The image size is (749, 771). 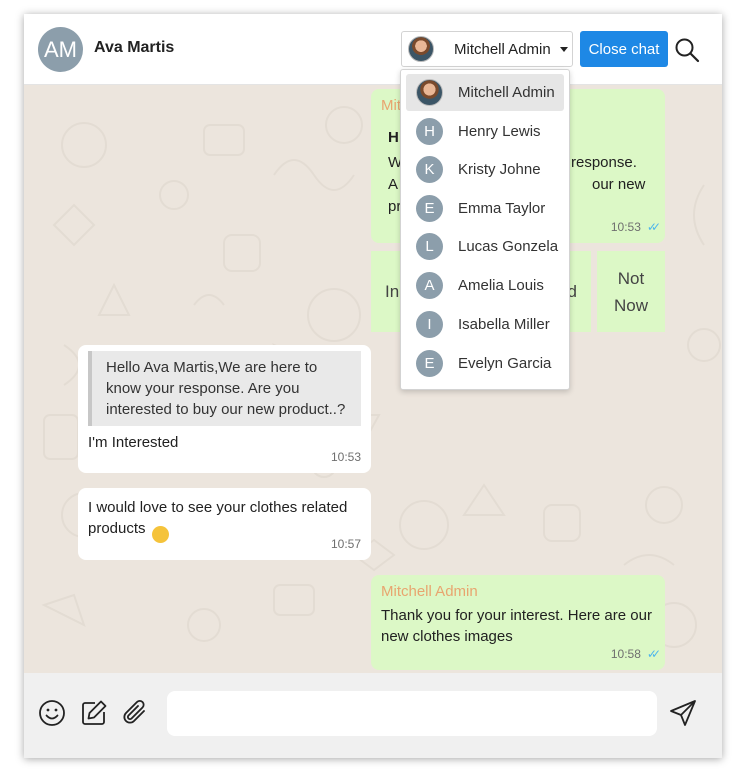 I want to click on message-text-fragment: response., so click(x=604, y=162).